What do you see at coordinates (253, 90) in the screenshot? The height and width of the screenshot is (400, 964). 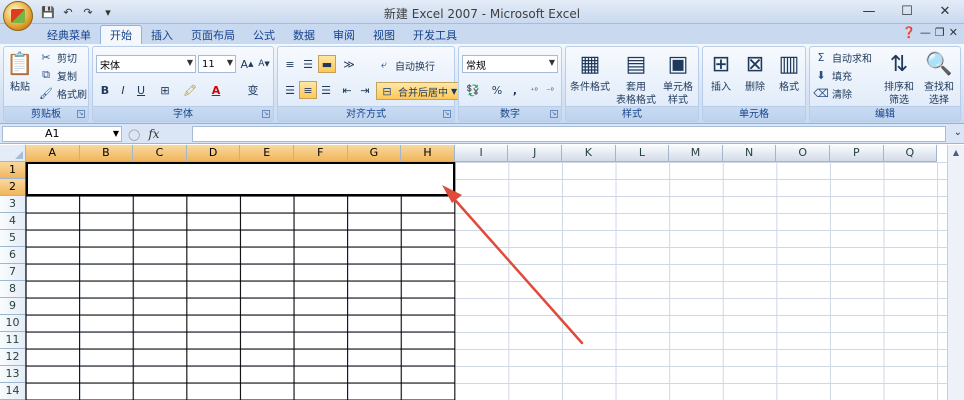 I see `phonetic-button: 变` at bounding box center [253, 90].